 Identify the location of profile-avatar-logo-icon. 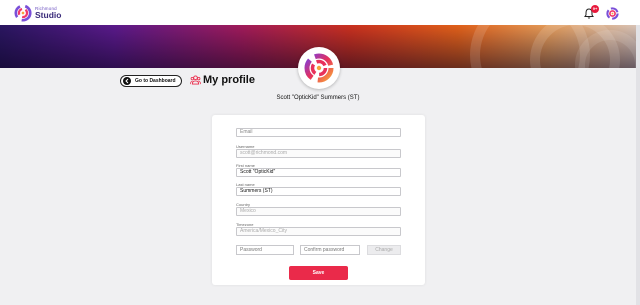
(319, 68).